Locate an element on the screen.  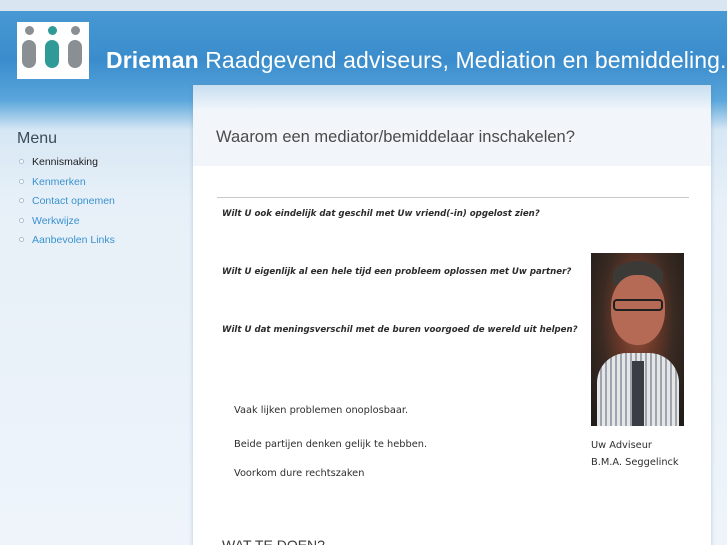
sidebar-item-contact: Contact opnemen is located at coordinates (66, 203).